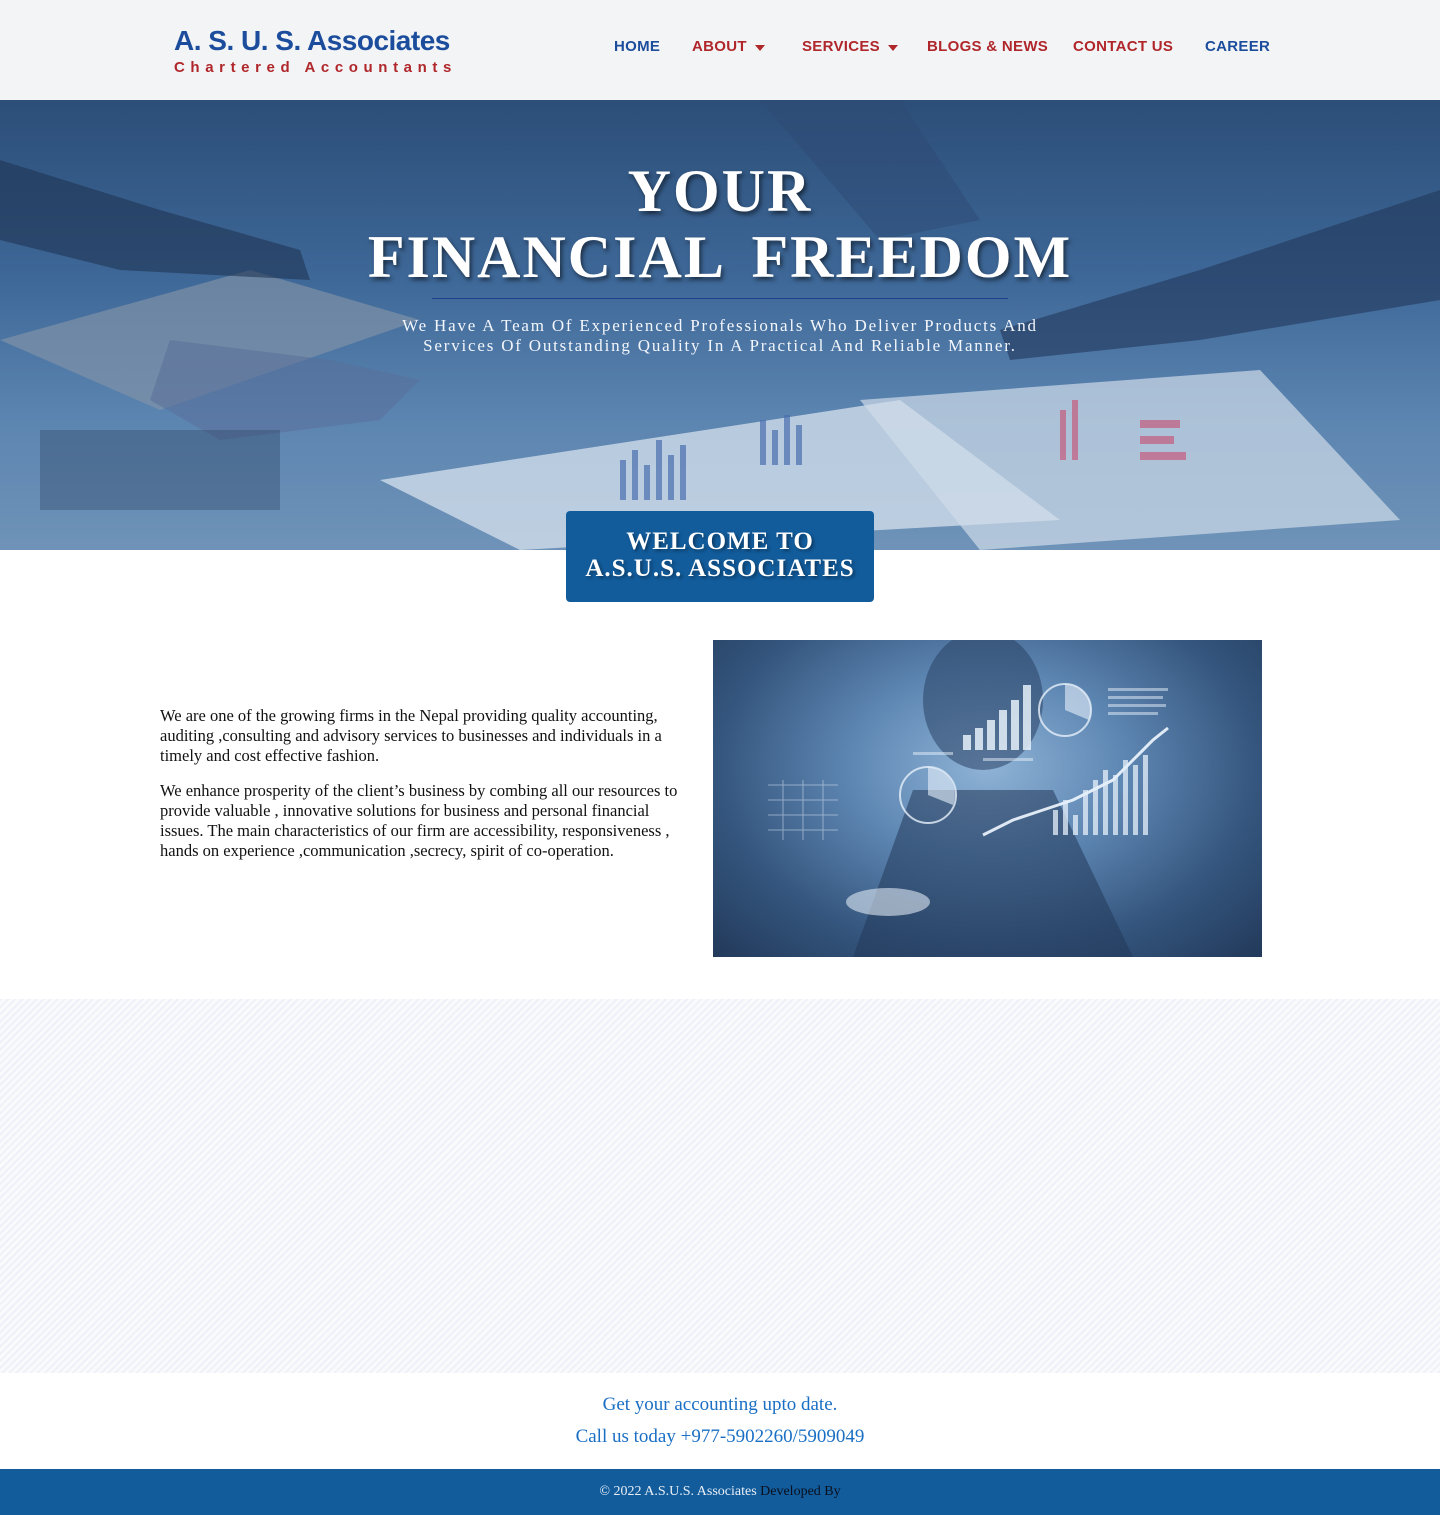 The width and height of the screenshot is (1440, 1515). I want to click on hero-title-line1: YOUR, so click(720, 191).